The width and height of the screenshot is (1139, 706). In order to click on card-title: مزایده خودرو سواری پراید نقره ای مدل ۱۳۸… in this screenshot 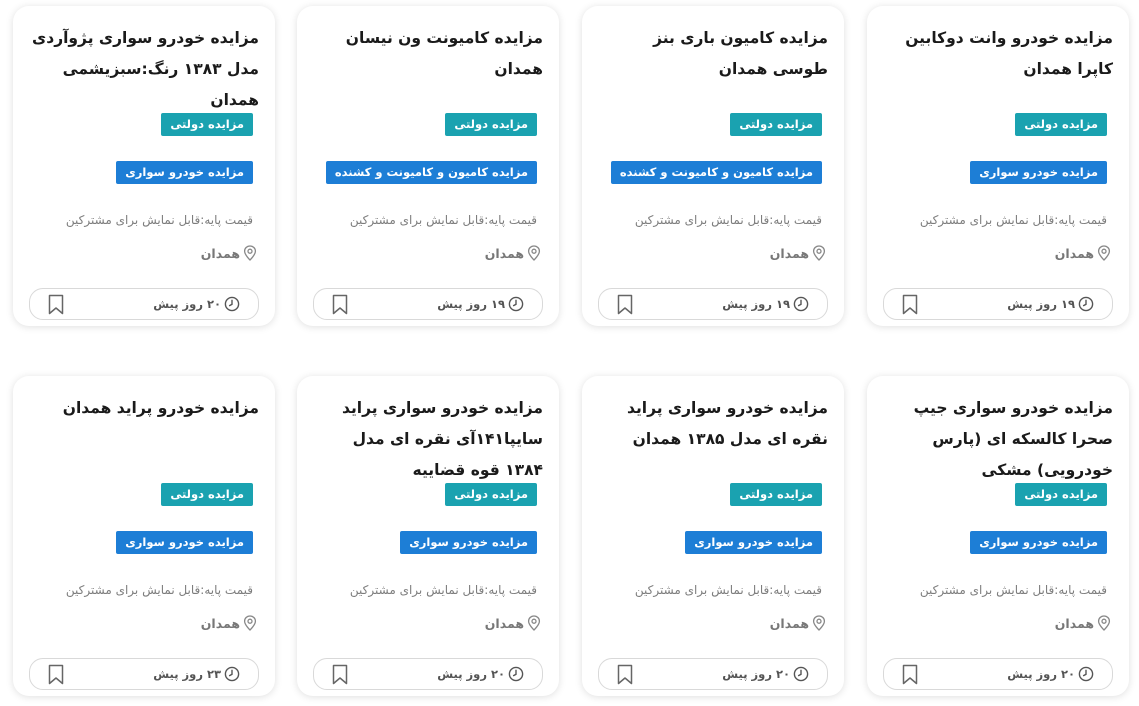, I will do `click(712, 424)`.